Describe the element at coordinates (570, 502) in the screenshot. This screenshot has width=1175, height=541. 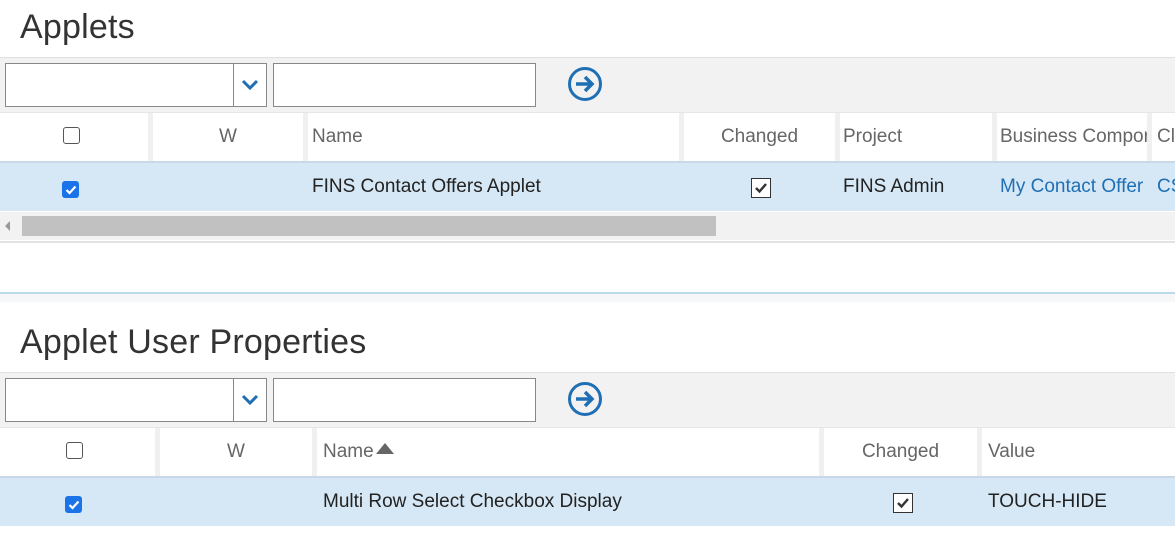
I see `row-name-cell: Multi Row Select Checkbox Display` at that location.